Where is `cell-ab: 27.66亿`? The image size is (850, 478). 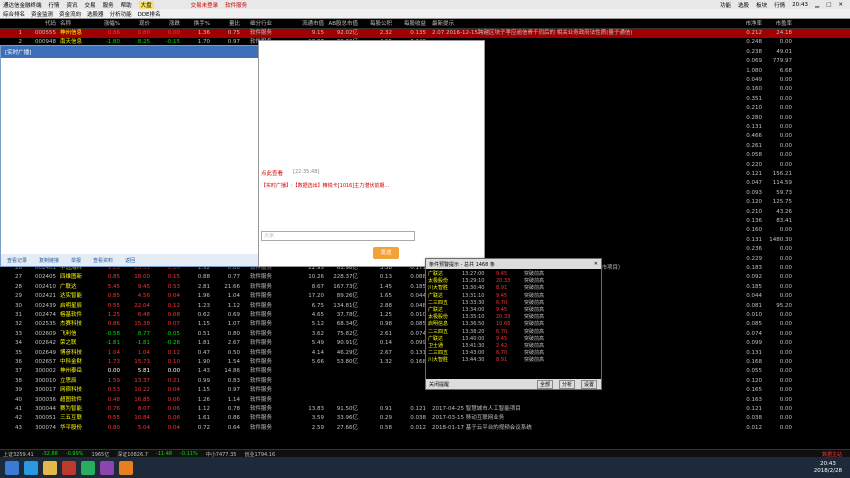 cell-ab: 27.66亿 is located at coordinates (347, 427).